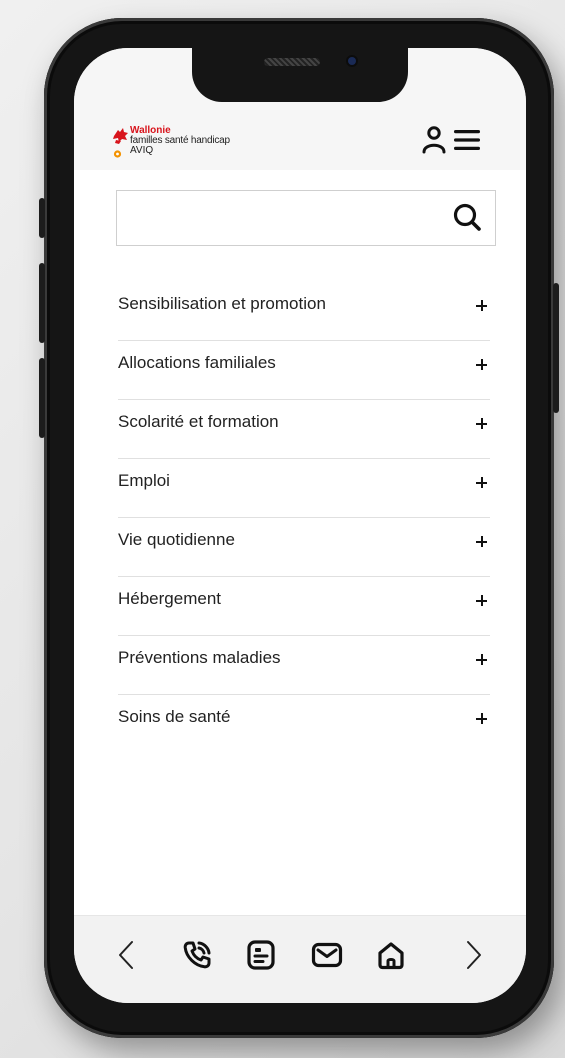 This screenshot has width=565, height=1058. I want to click on home-button, so click(391, 955).